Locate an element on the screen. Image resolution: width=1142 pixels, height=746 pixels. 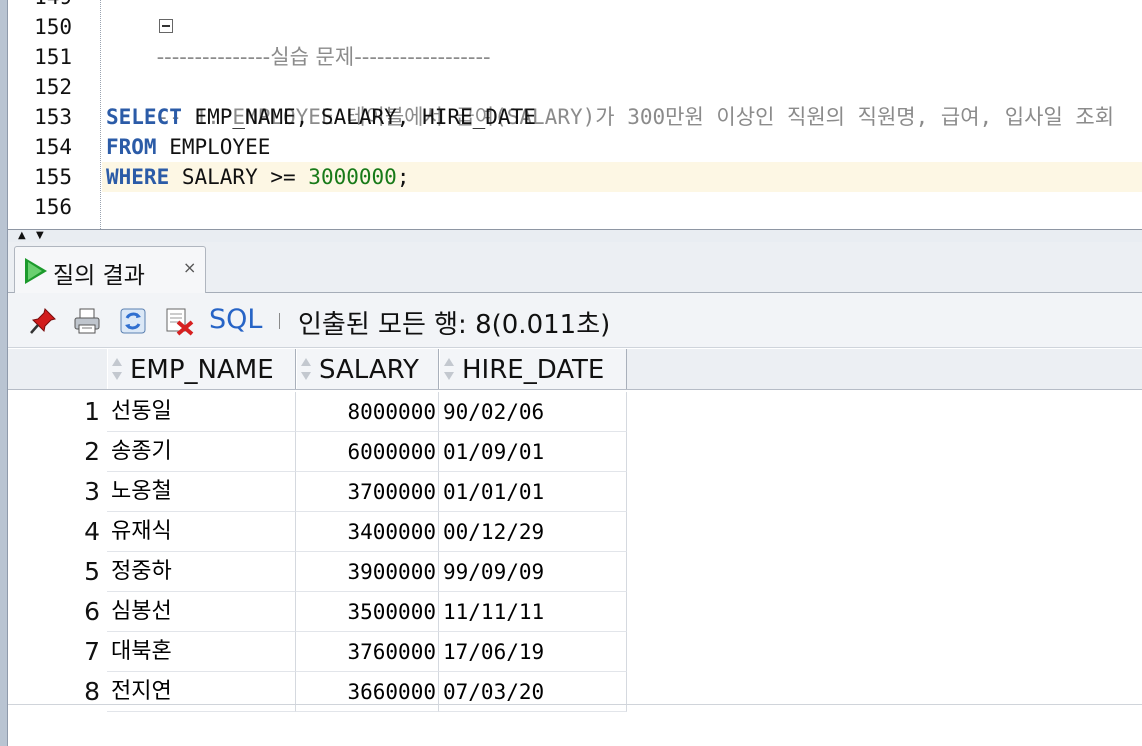
grid-header-row: EMP_NAME SALARY HIRE_DATE is located at coordinates (575, 369).